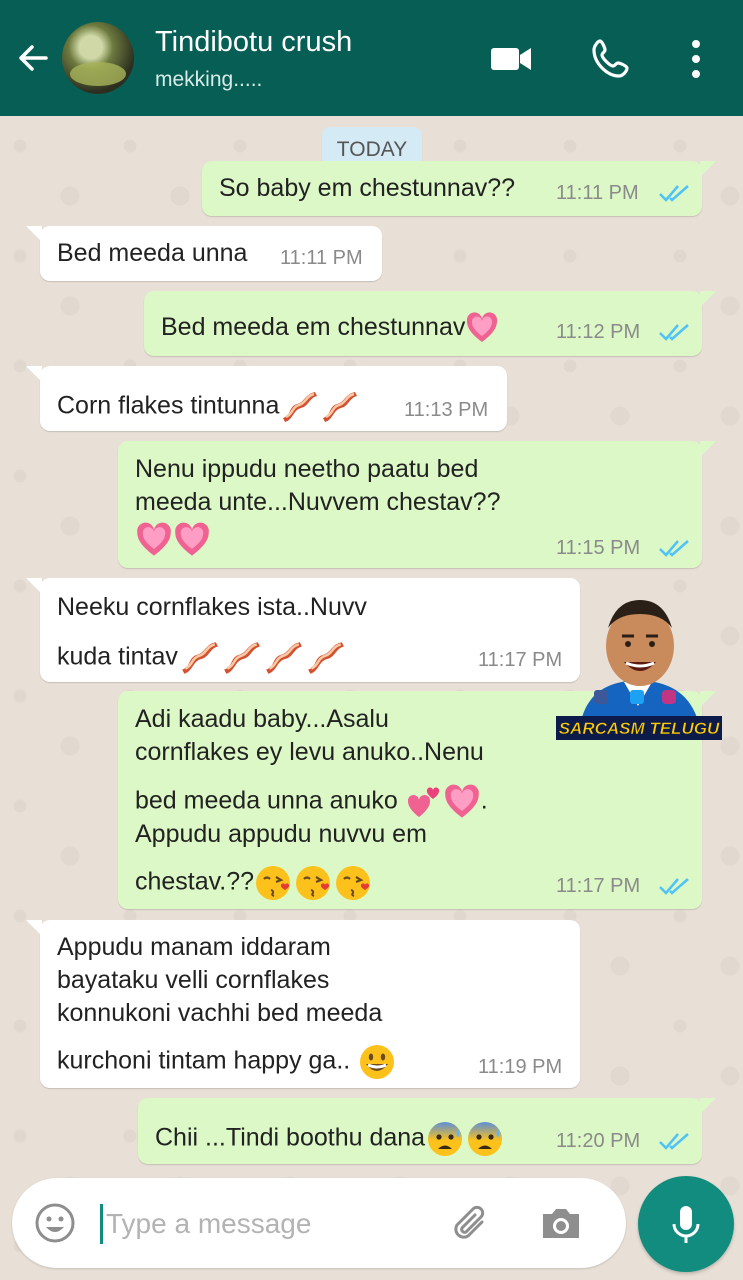  I want to click on message-text: meeda unte...Nuvvem chestav??, so click(318, 502).